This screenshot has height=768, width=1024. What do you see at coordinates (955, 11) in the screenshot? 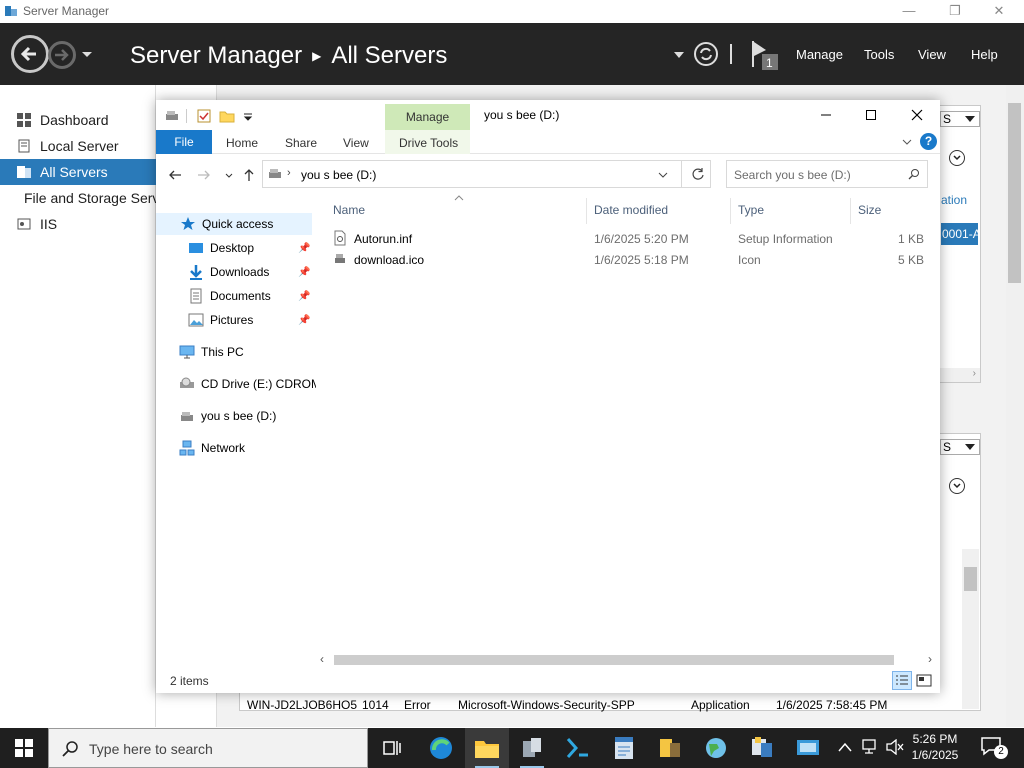
I see `restore-button: ❐` at bounding box center [955, 11].